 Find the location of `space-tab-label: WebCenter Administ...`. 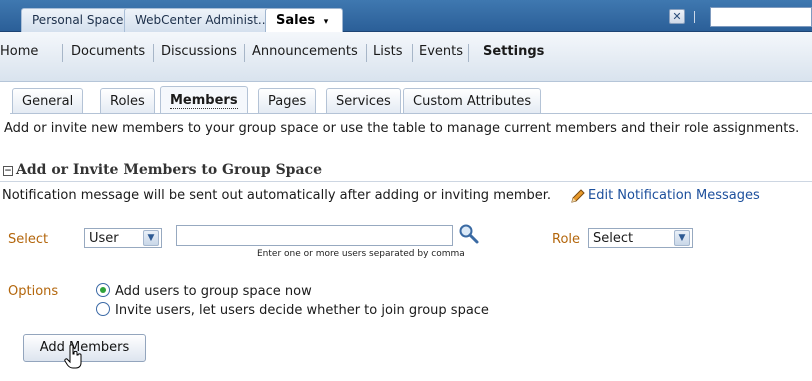

space-tab-label: WebCenter Administ... is located at coordinates (202, 20).